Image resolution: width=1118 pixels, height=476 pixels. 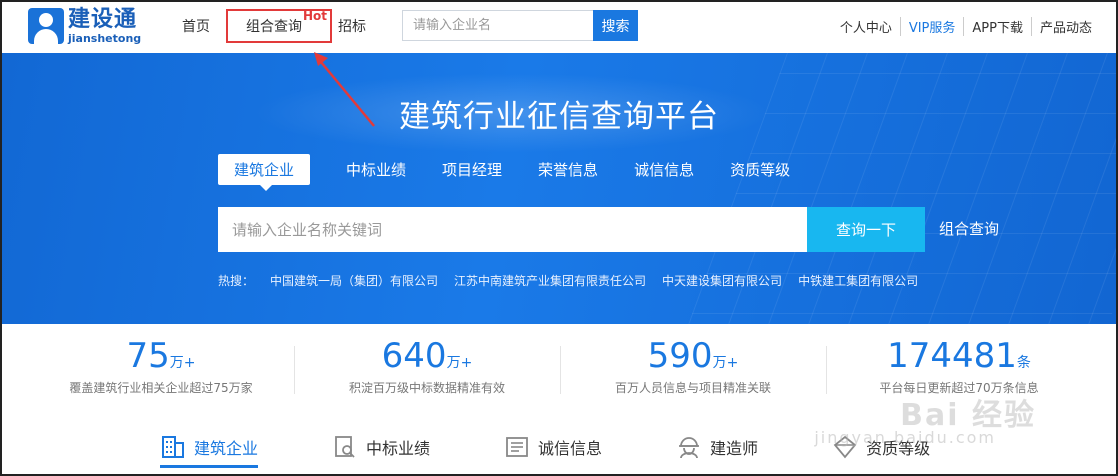 What do you see at coordinates (997, 26) in the screenshot?
I see `link-app-download: APP下载` at bounding box center [997, 26].